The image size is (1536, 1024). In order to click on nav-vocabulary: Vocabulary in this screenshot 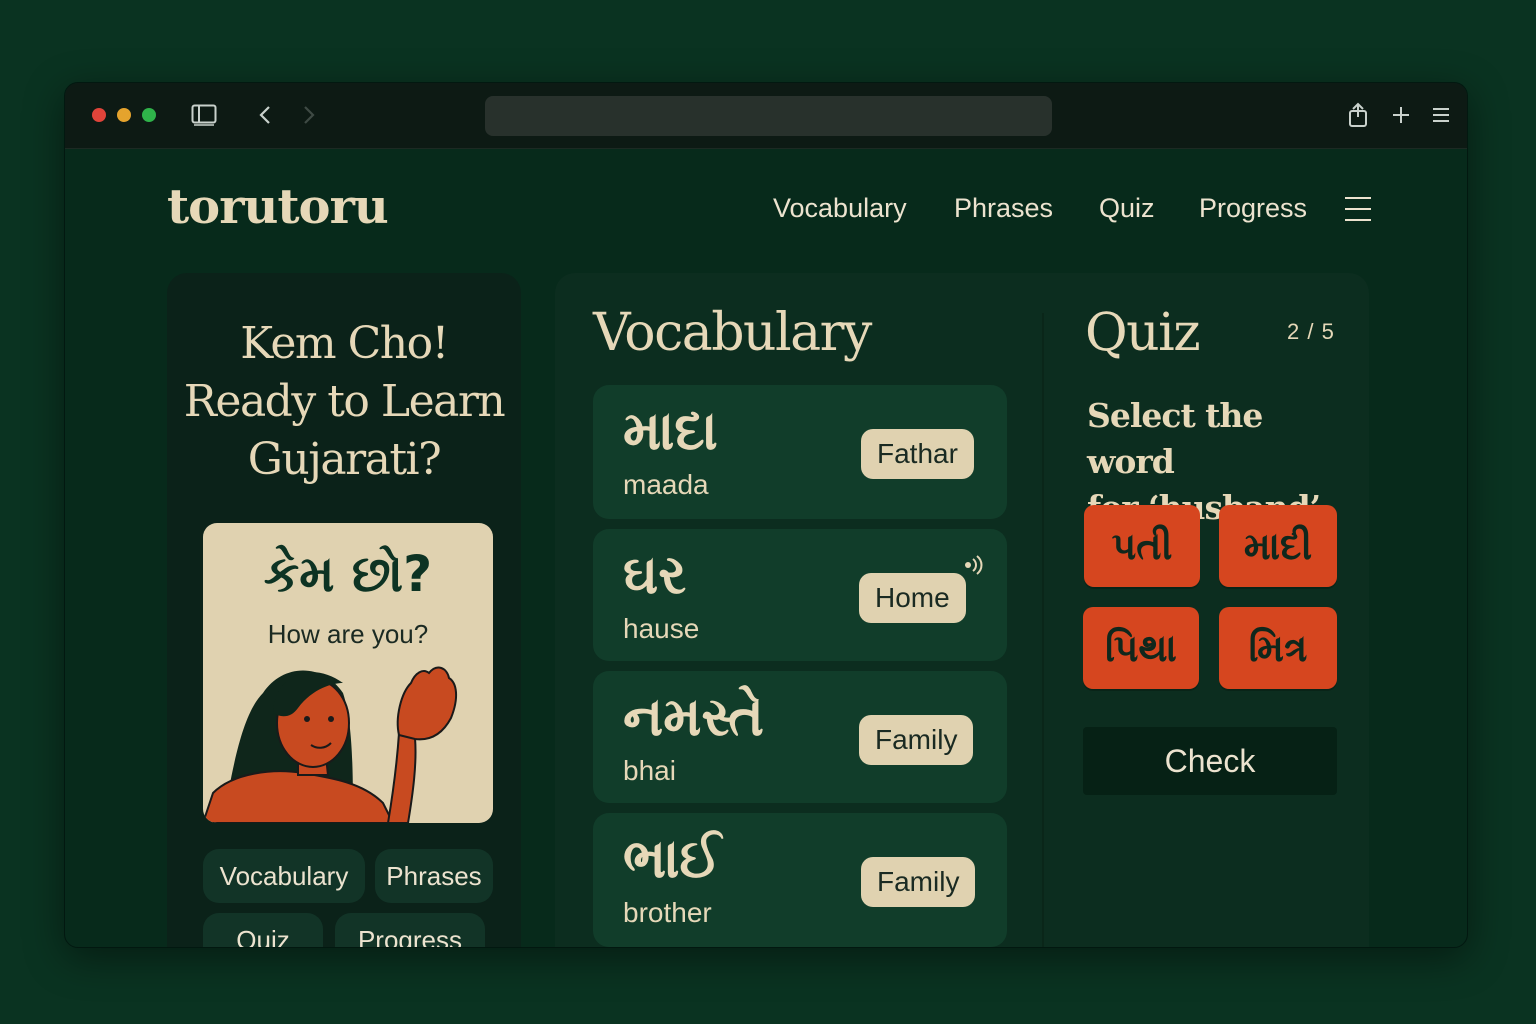, I will do `click(840, 208)`.